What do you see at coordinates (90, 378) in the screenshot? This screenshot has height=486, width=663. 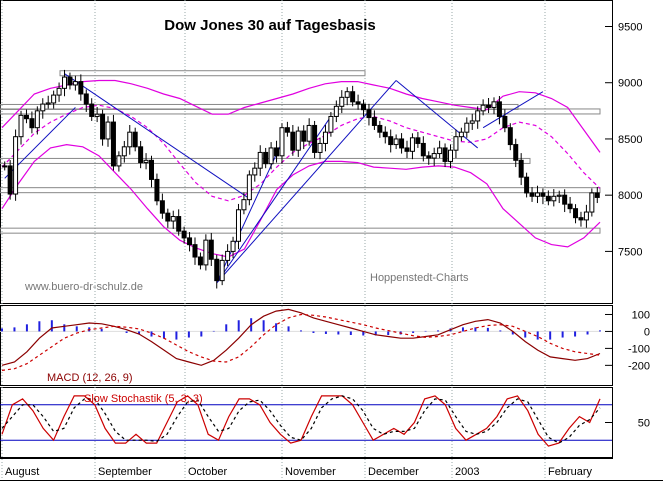 I see `macd-label: MACD (12, 26, 9)` at bounding box center [90, 378].